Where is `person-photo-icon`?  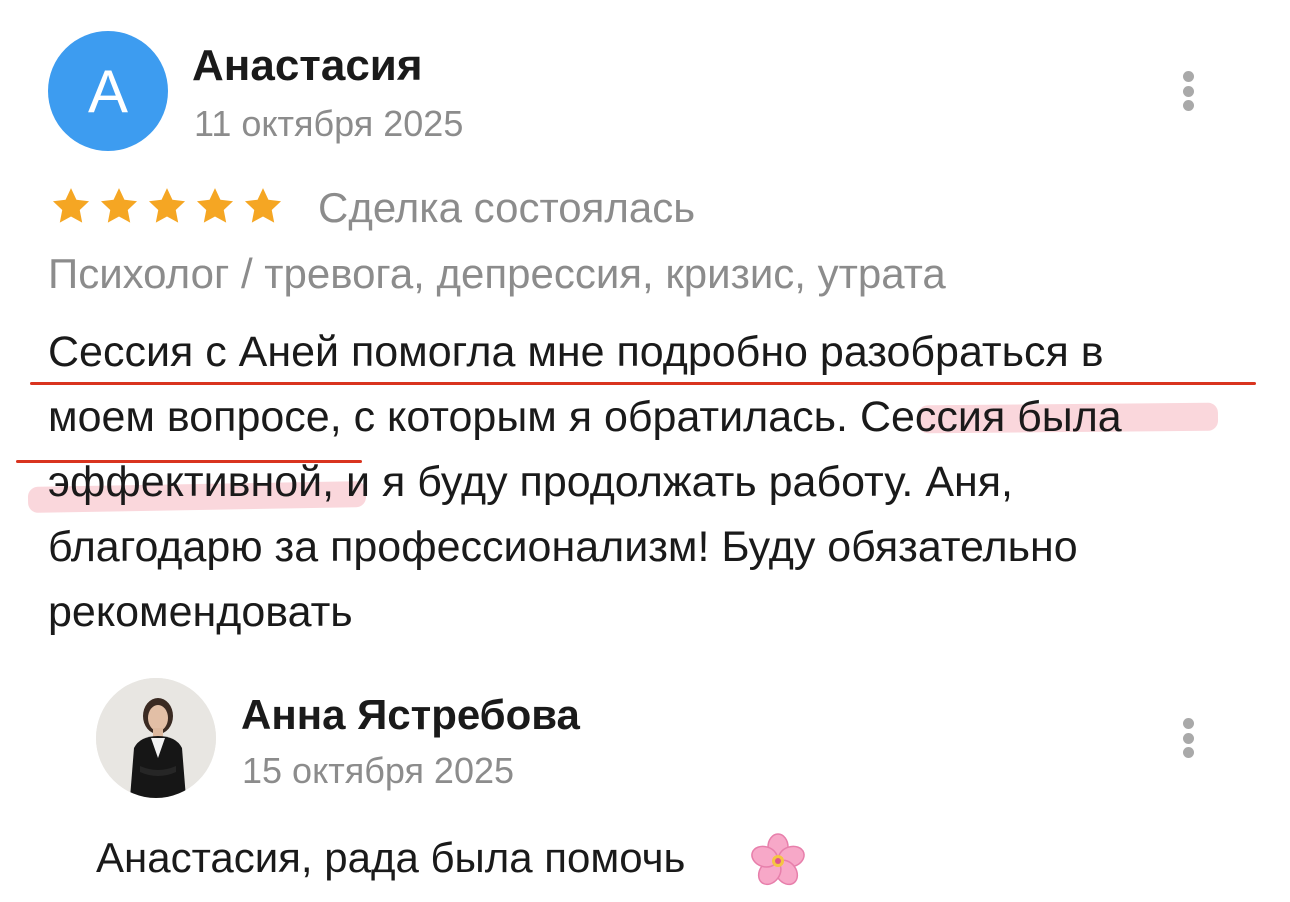
person-photo-icon is located at coordinates (156, 738).